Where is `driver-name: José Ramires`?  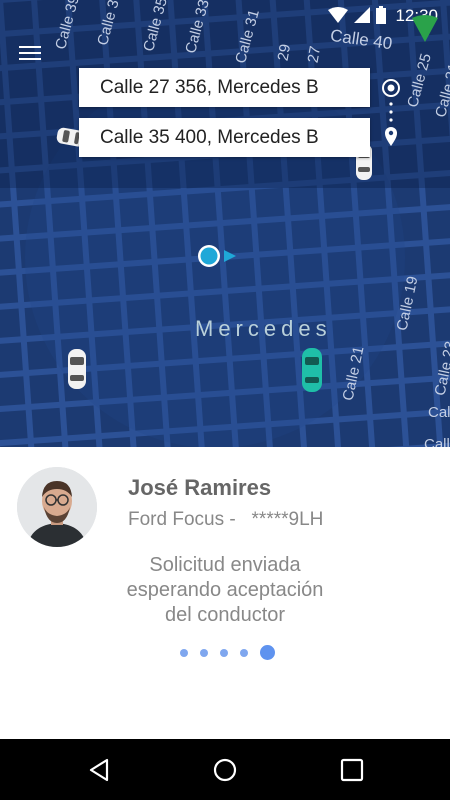 driver-name: José Ramires is located at coordinates (200, 487).